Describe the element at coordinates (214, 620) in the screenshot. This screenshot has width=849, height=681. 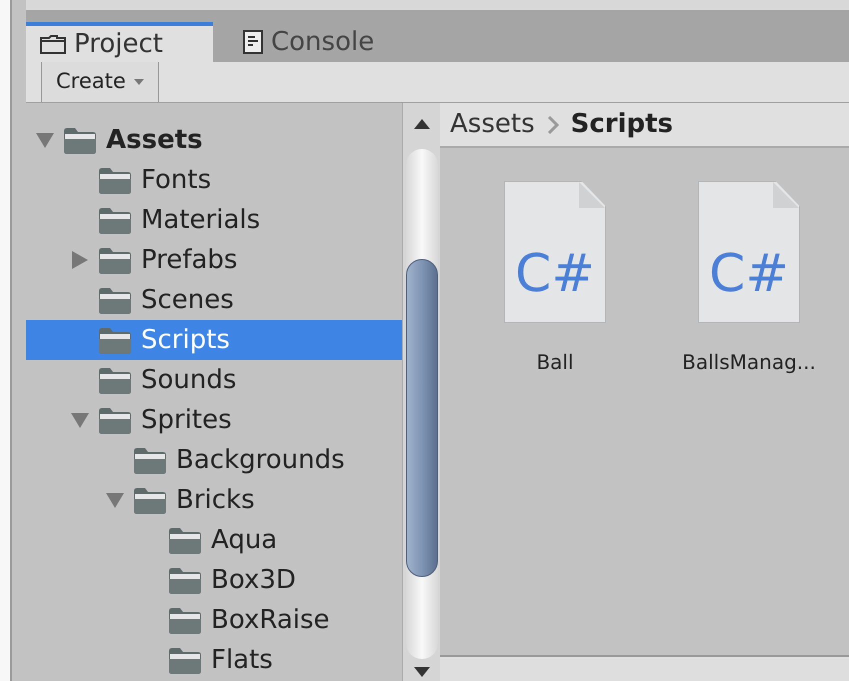
I see `tree-item: BoxRaise` at that location.